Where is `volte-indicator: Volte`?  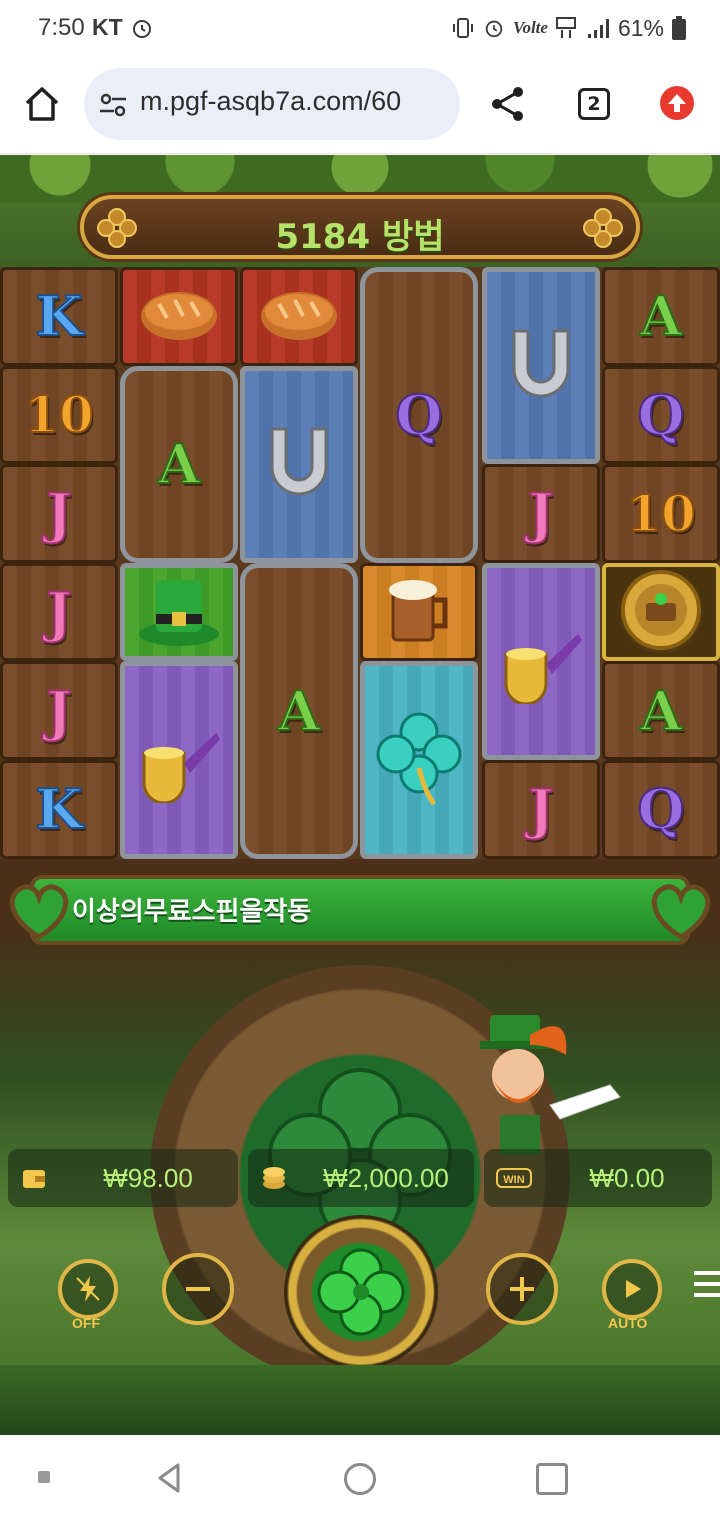 volte-indicator: Volte is located at coordinates (530, 27).